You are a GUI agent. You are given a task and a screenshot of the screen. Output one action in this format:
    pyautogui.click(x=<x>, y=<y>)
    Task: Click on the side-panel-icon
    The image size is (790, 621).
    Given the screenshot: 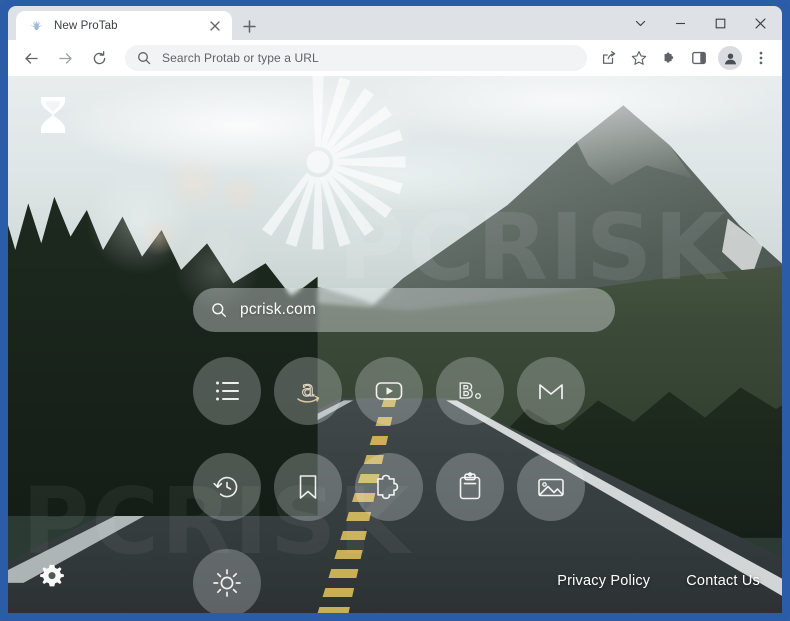 What is the action you would take?
    pyautogui.click(x=699, y=58)
    